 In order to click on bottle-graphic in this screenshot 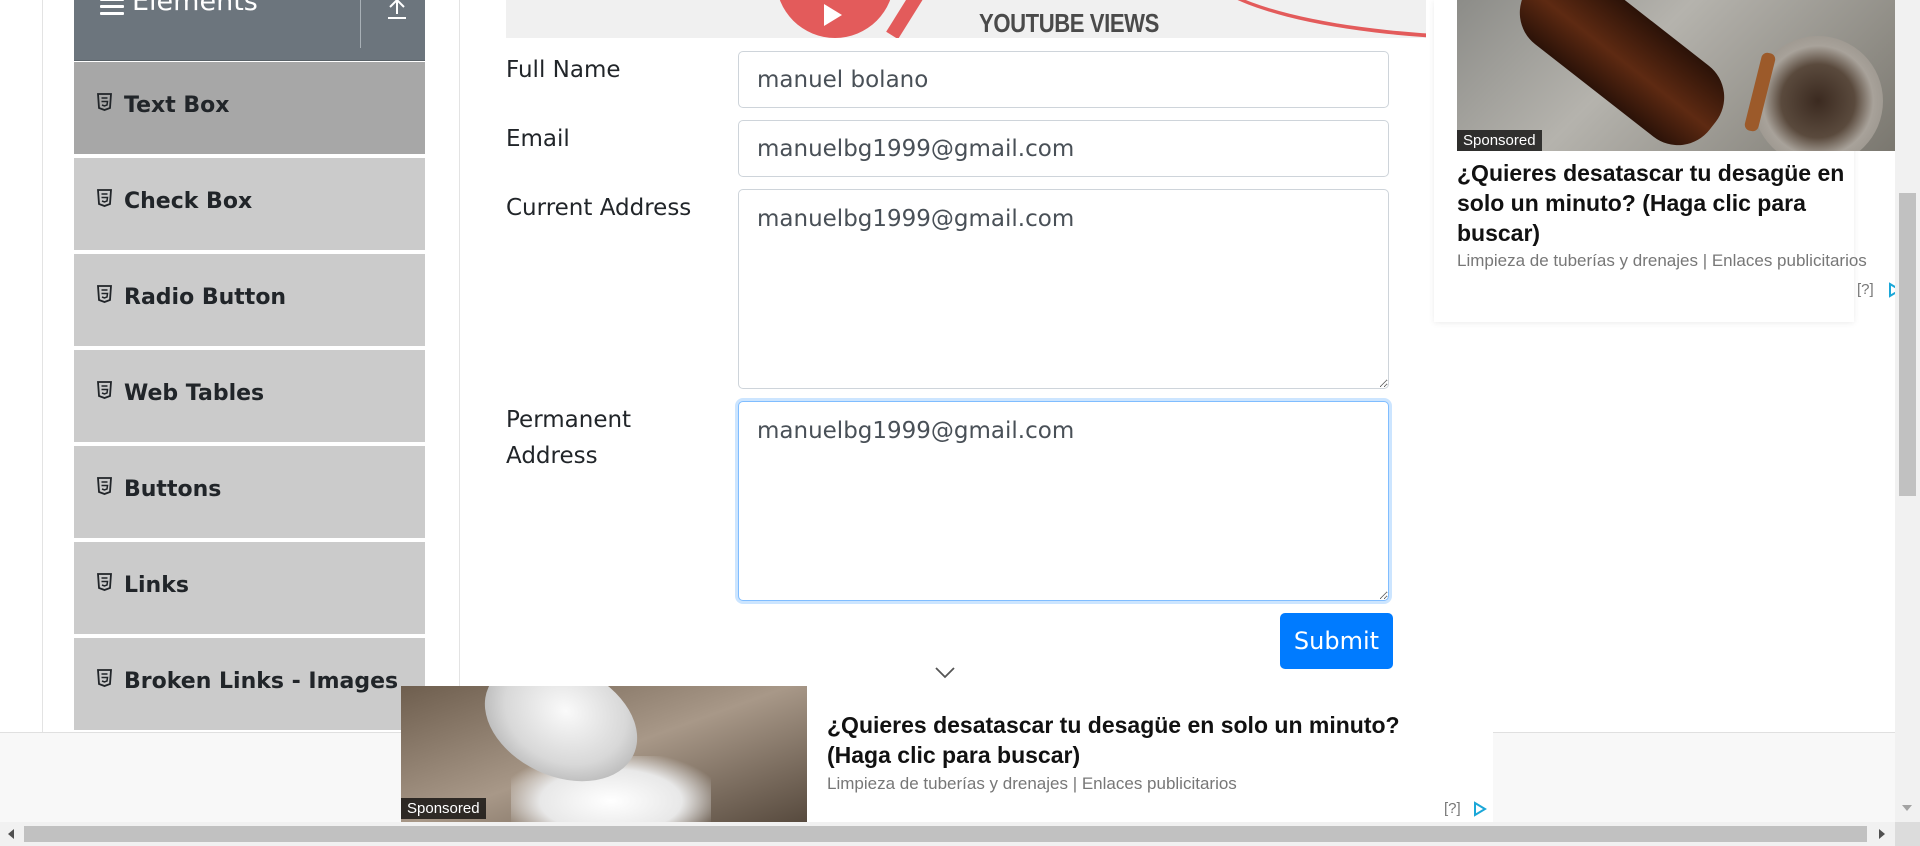, I will do `click(1622, 75)`.